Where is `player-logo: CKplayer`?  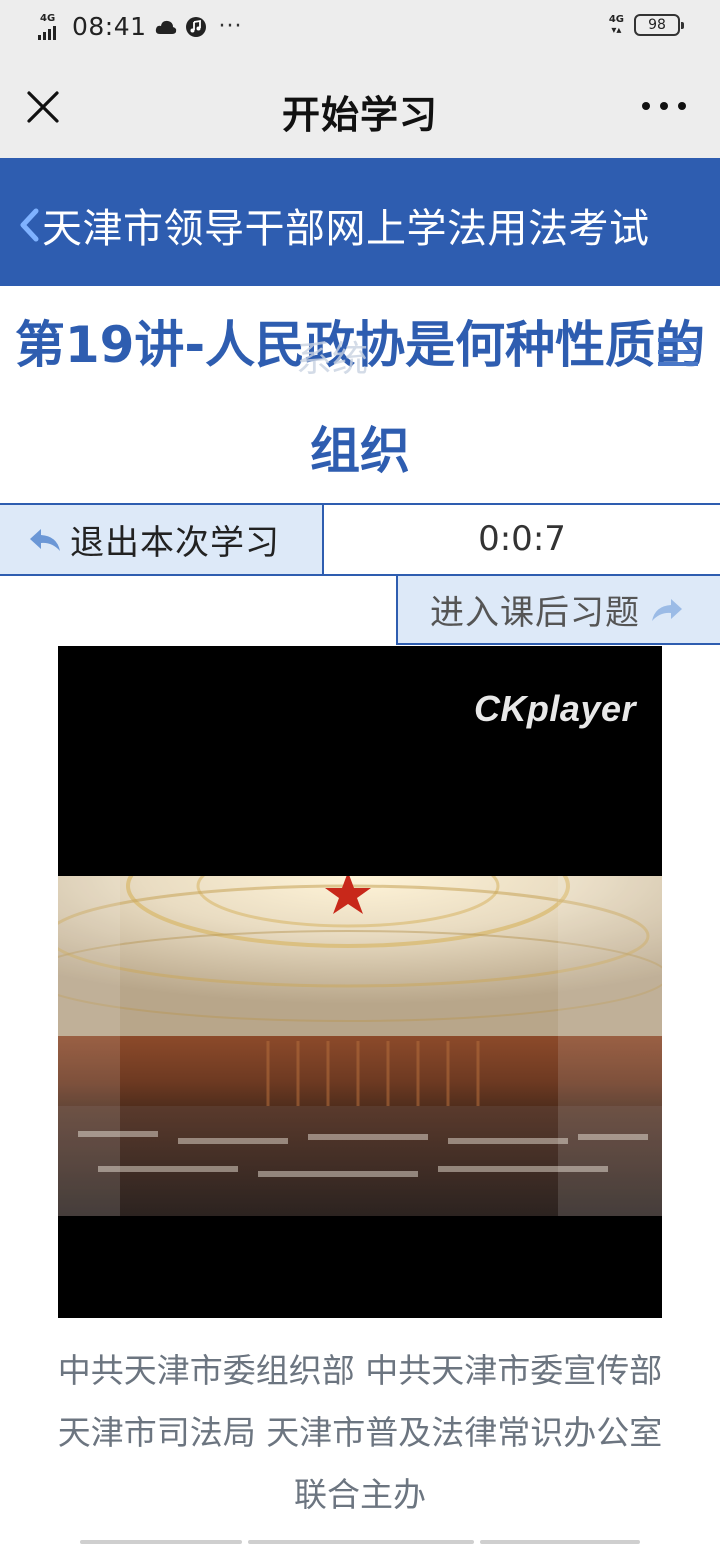 player-logo: CKplayer is located at coordinates (554, 708).